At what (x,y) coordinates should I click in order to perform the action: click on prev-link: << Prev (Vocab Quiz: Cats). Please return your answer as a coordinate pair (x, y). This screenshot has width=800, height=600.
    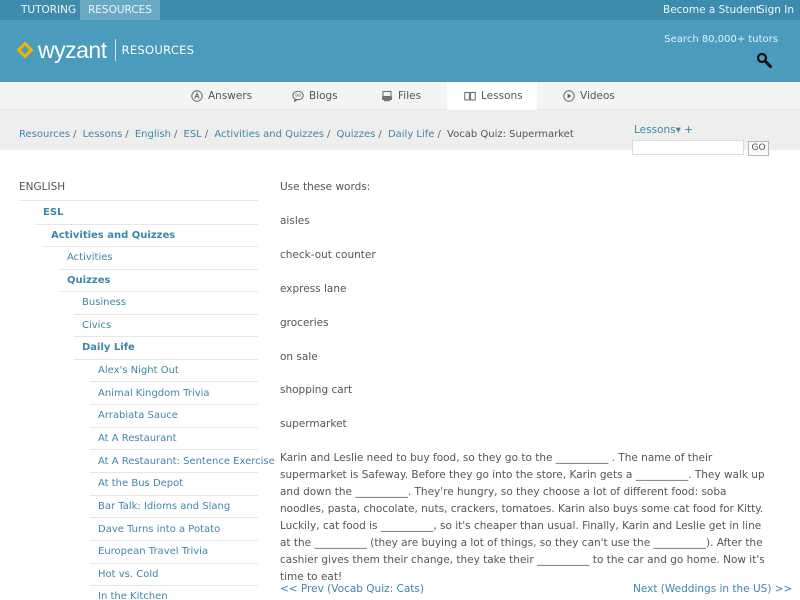
    Looking at the image, I should click on (352, 589).